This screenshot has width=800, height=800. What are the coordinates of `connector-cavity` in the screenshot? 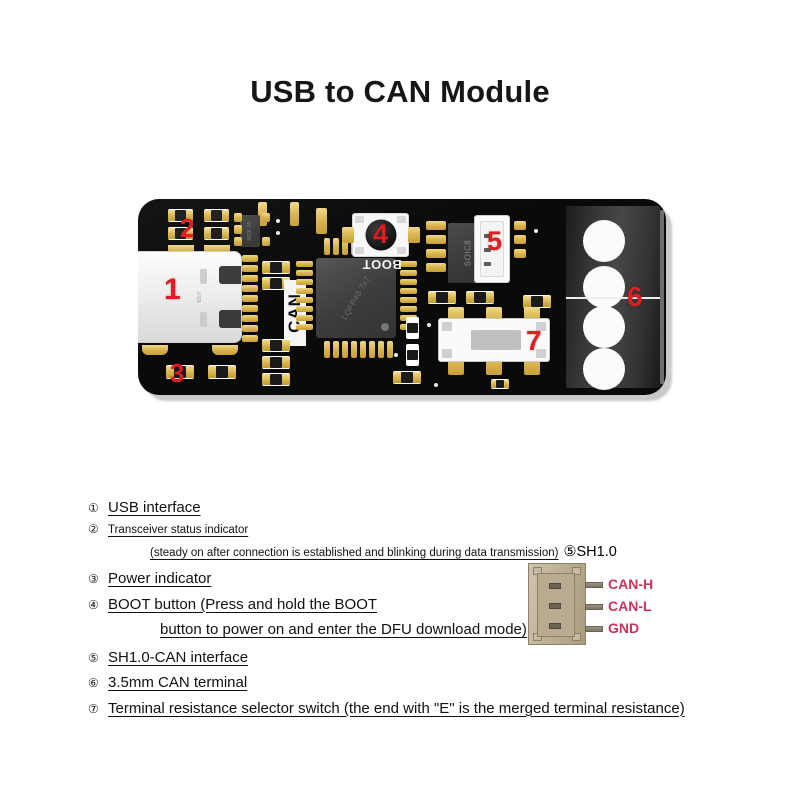 It's located at (556, 605).